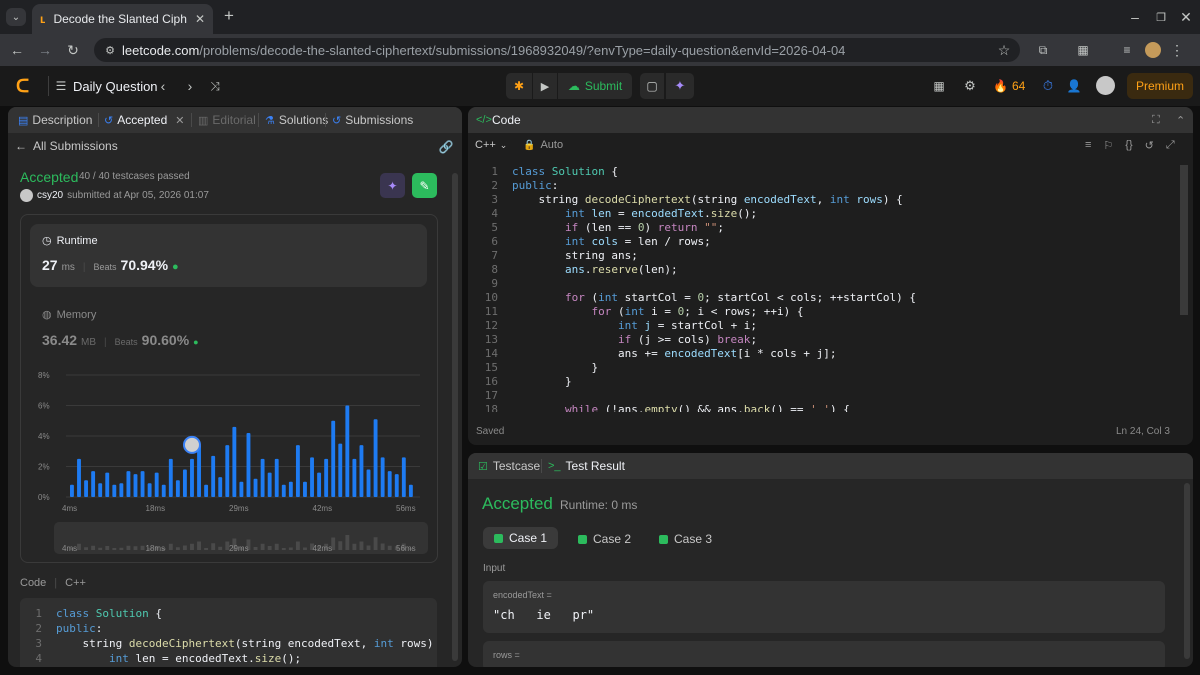 Image resolution: width=1200 pixels, height=675 pixels. What do you see at coordinates (1156, 120) in the screenshot?
I see `maximize-panel-icon: ⛶` at bounding box center [1156, 120].